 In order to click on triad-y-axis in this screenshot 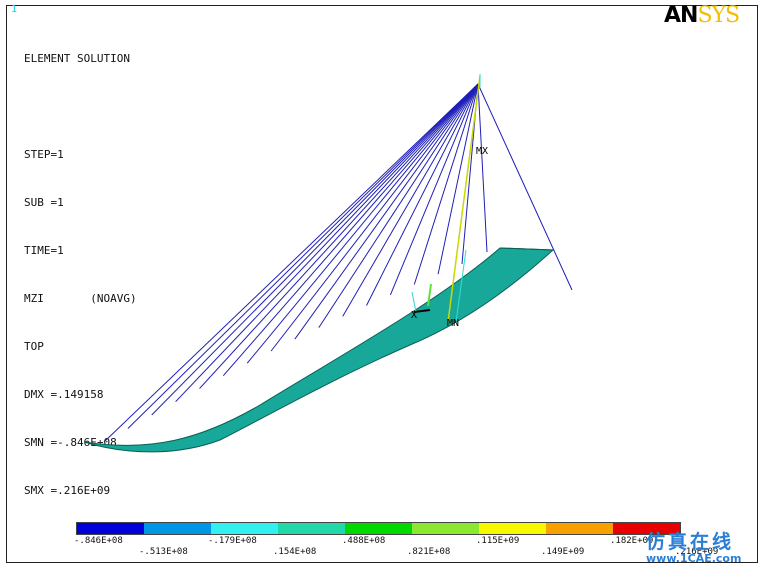, I will do `click(414, 302)`.